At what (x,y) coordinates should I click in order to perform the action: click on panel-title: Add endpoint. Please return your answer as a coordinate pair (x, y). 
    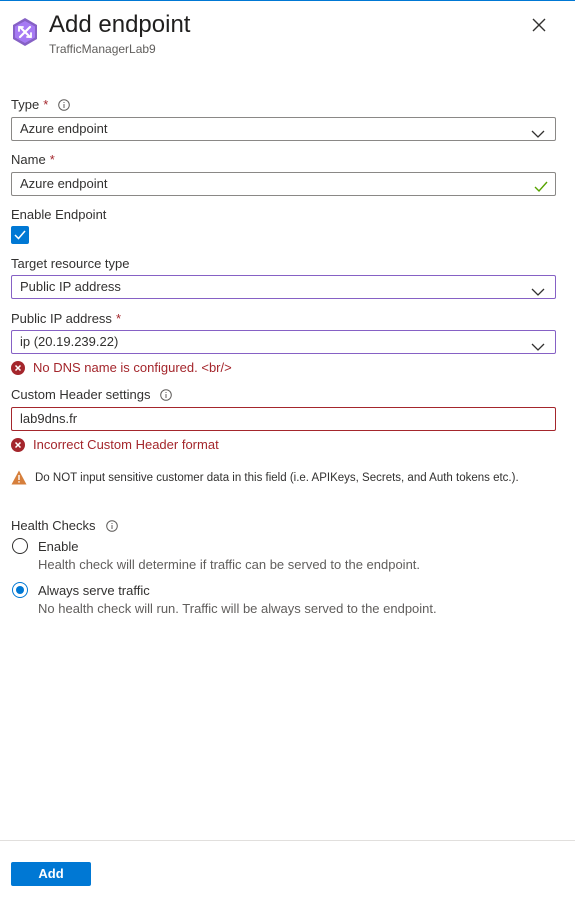
    Looking at the image, I should click on (120, 24).